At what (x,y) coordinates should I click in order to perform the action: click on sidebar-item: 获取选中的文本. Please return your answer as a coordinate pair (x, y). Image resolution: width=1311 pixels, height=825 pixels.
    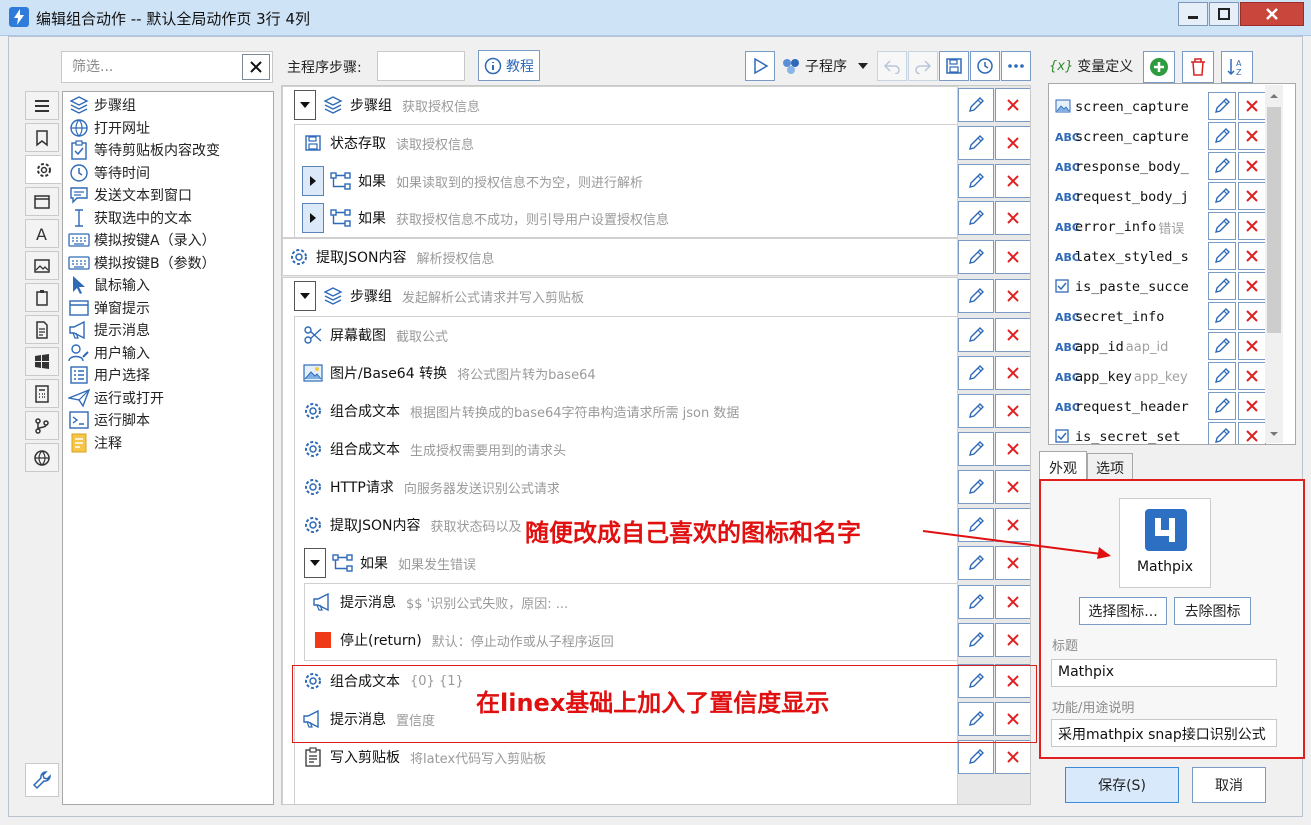
    Looking at the image, I should click on (168, 218).